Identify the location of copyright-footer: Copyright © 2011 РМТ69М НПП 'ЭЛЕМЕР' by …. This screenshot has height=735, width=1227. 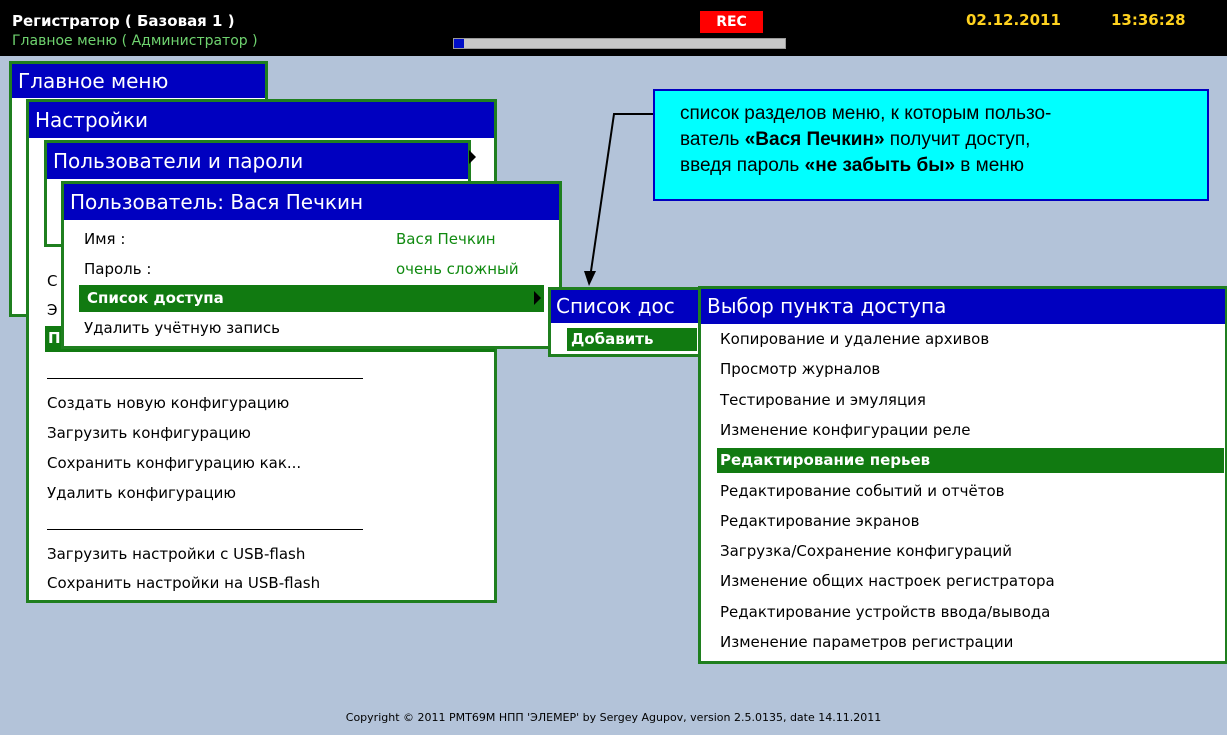
(613, 717).